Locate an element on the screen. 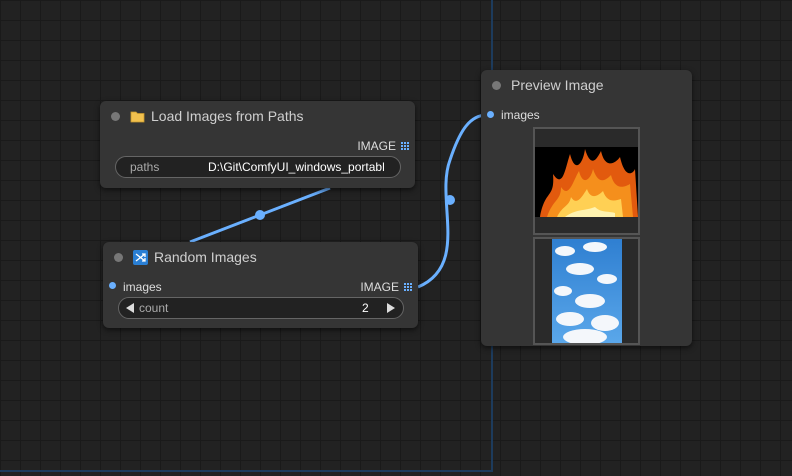 This screenshot has width=792, height=476. canvas-border-horizontal is located at coordinates (246, 471).